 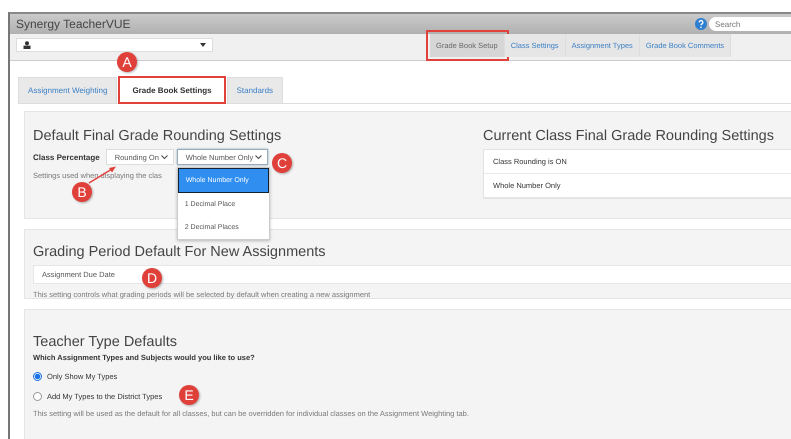 What do you see at coordinates (68, 90) in the screenshot?
I see `tab: Assignment Weighting` at bounding box center [68, 90].